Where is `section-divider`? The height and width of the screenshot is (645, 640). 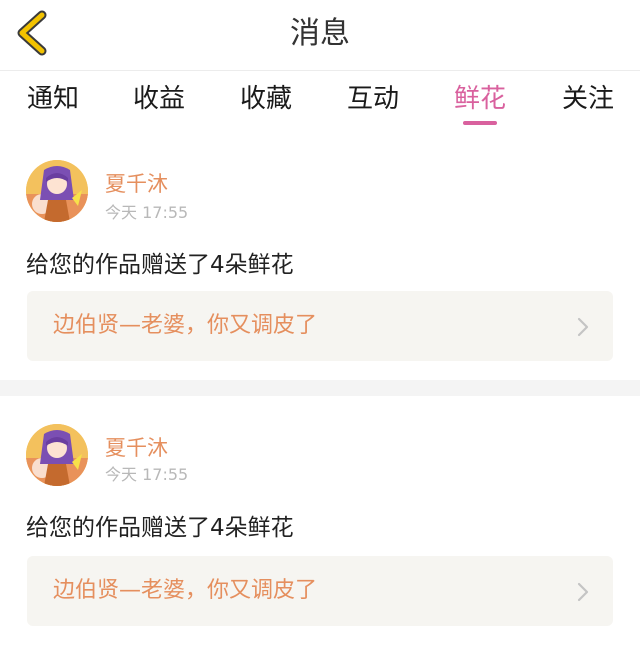 section-divider is located at coordinates (320, 388).